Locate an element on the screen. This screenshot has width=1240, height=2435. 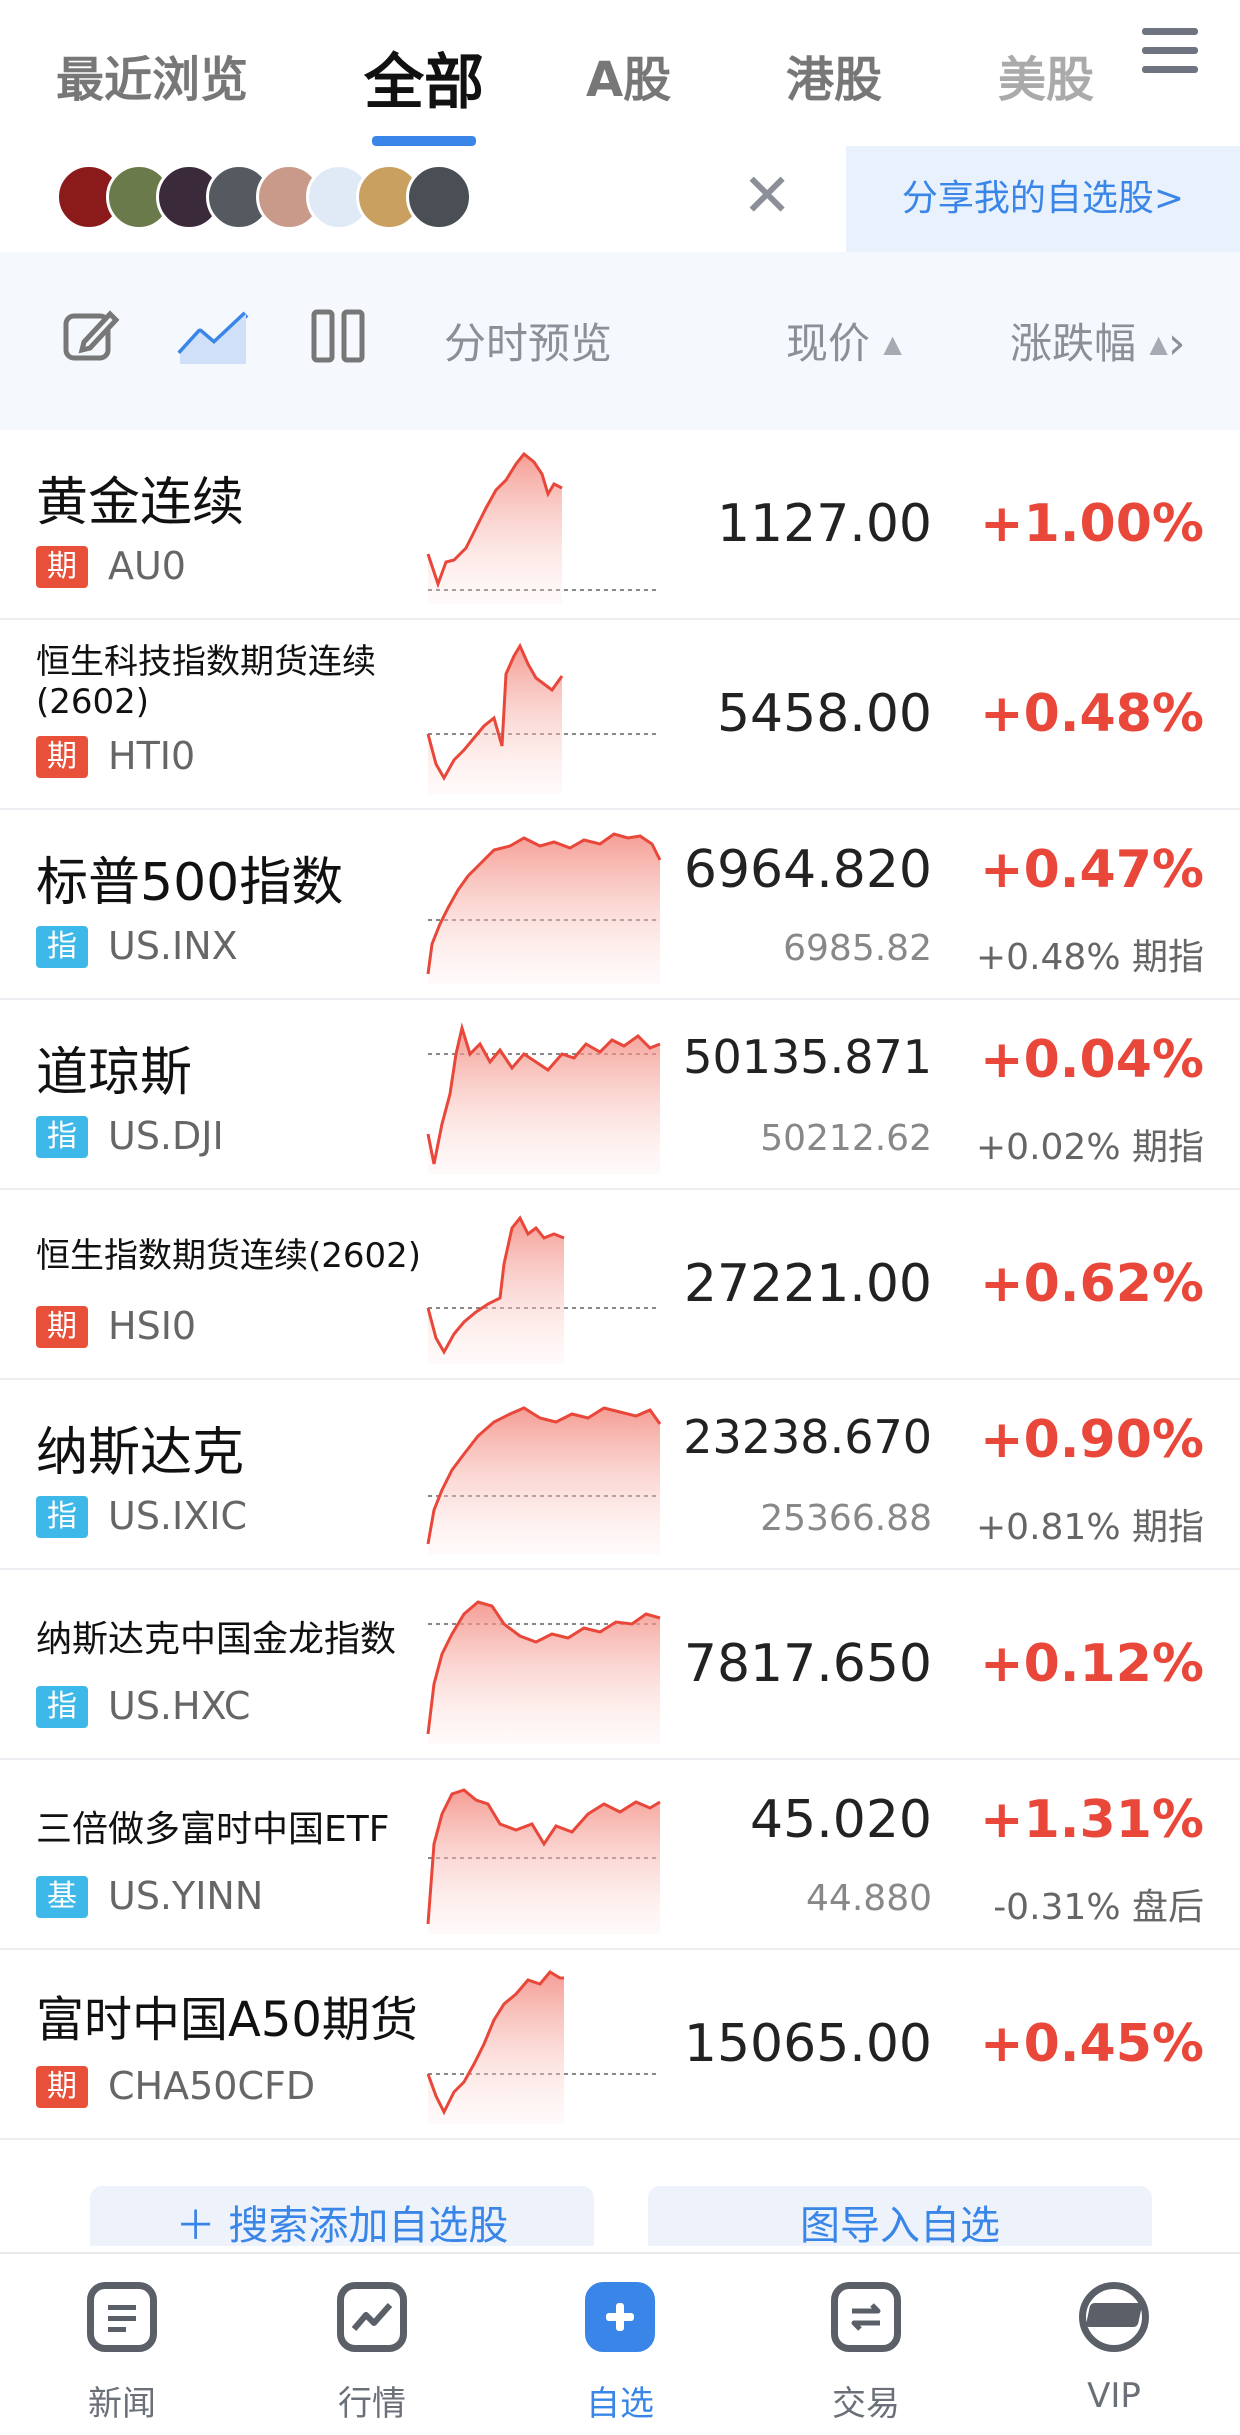
price-column-header: 现价 ▲ is located at coordinates (844, 340).